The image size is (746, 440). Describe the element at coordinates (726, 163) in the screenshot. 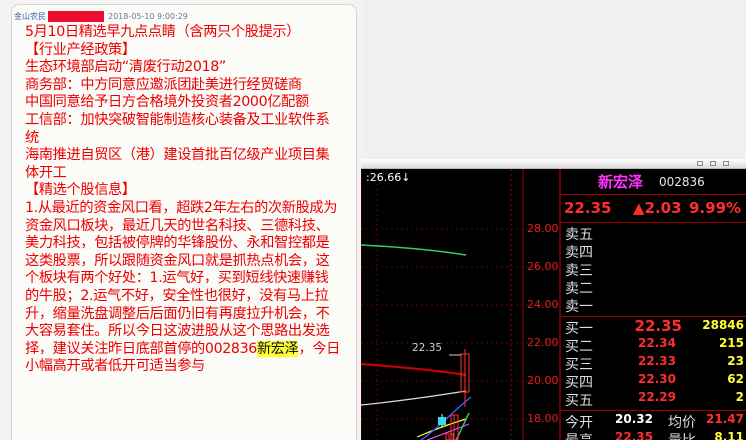

I see `window-icon` at that location.